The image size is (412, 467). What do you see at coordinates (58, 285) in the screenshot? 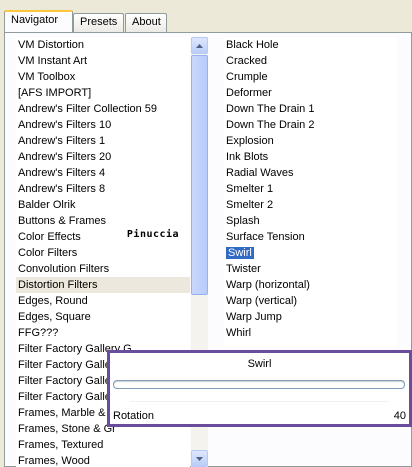
I see `category-item-label: Distortion Filters` at bounding box center [58, 285].